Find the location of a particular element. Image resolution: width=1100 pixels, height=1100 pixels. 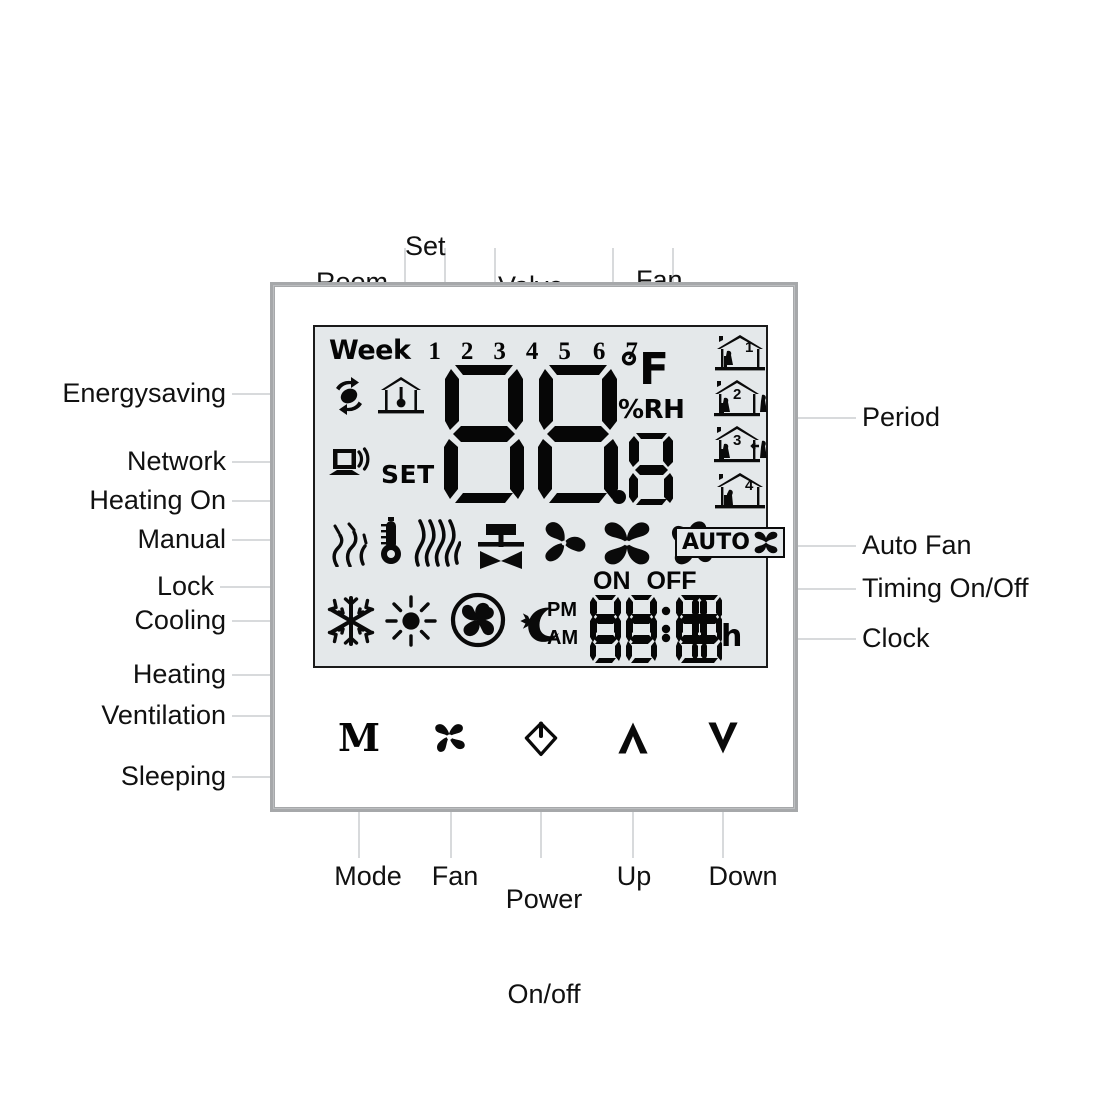

up-button is located at coordinates (633, 738).